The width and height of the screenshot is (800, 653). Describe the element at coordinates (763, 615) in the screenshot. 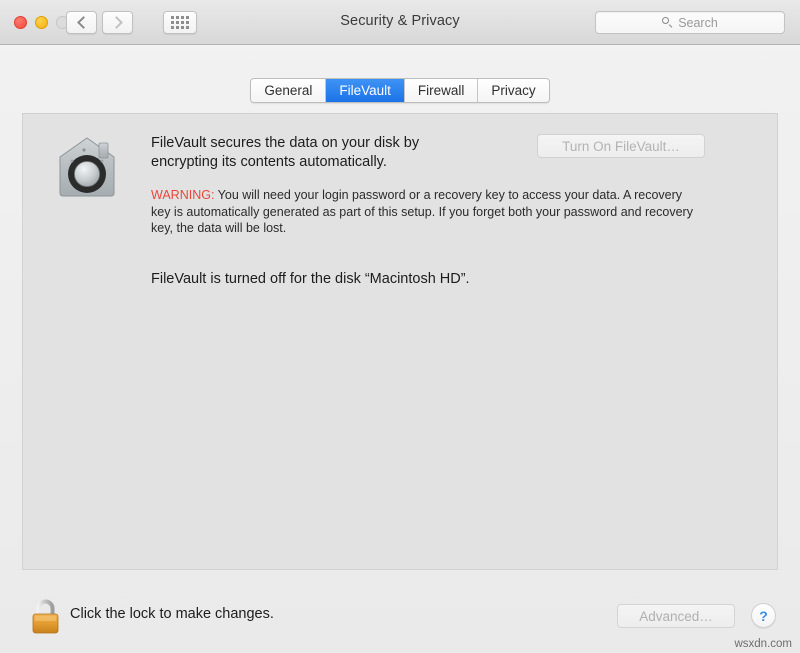

I see `help-button: ?` at that location.